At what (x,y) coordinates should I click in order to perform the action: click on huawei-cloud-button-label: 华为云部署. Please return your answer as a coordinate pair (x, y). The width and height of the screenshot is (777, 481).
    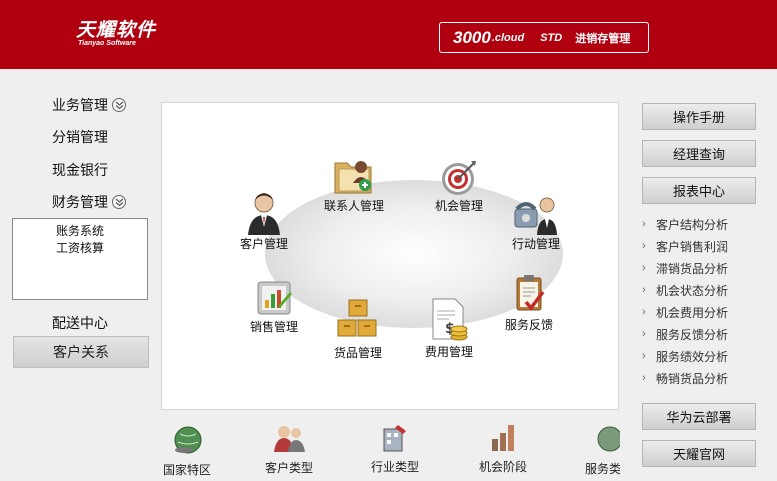
    Looking at the image, I should click on (699, 417).